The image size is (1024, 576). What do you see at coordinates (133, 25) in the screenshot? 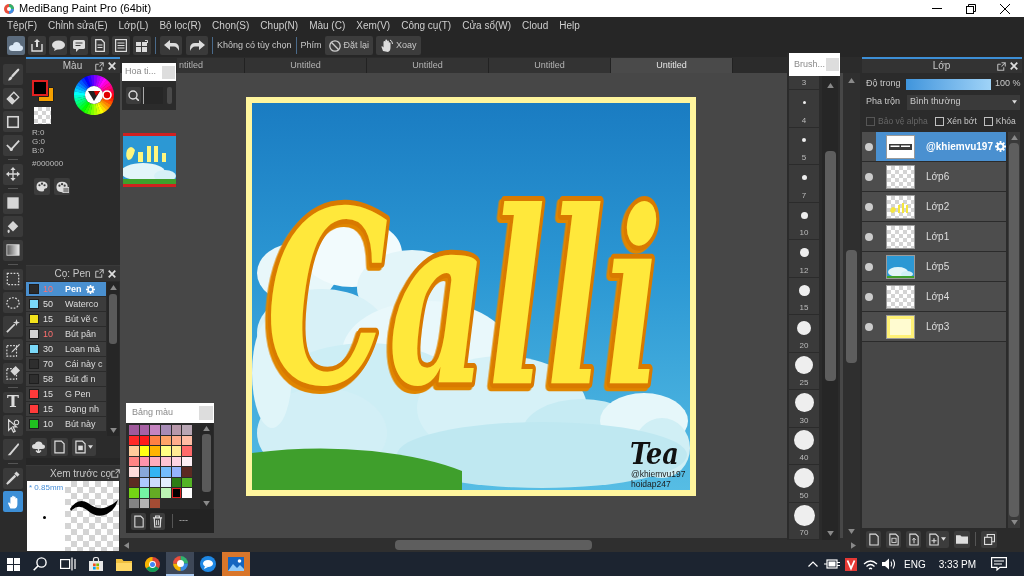
I see `menu-item: Lớp(L)` at bounding box center [133, 25].